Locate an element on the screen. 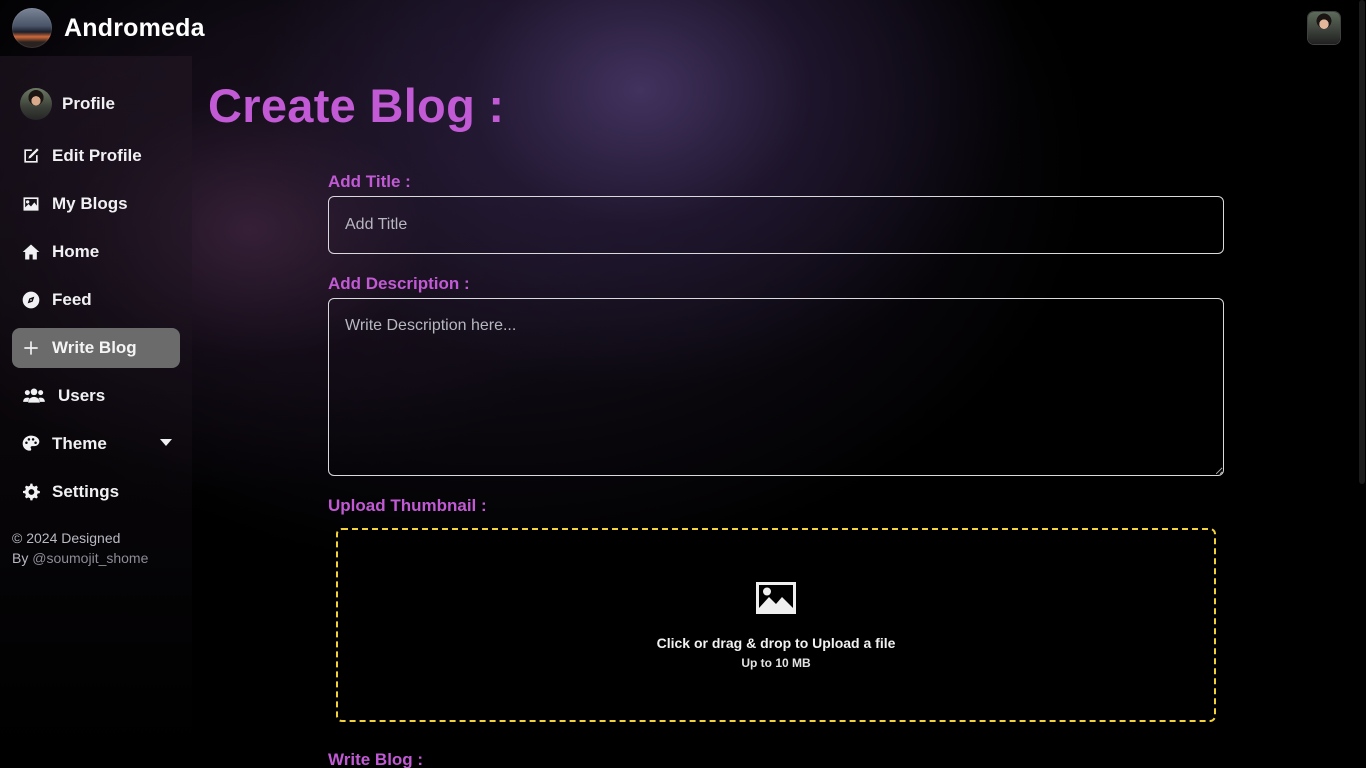  sidebar-item-label: Feed is located at coordinates (72, 299).